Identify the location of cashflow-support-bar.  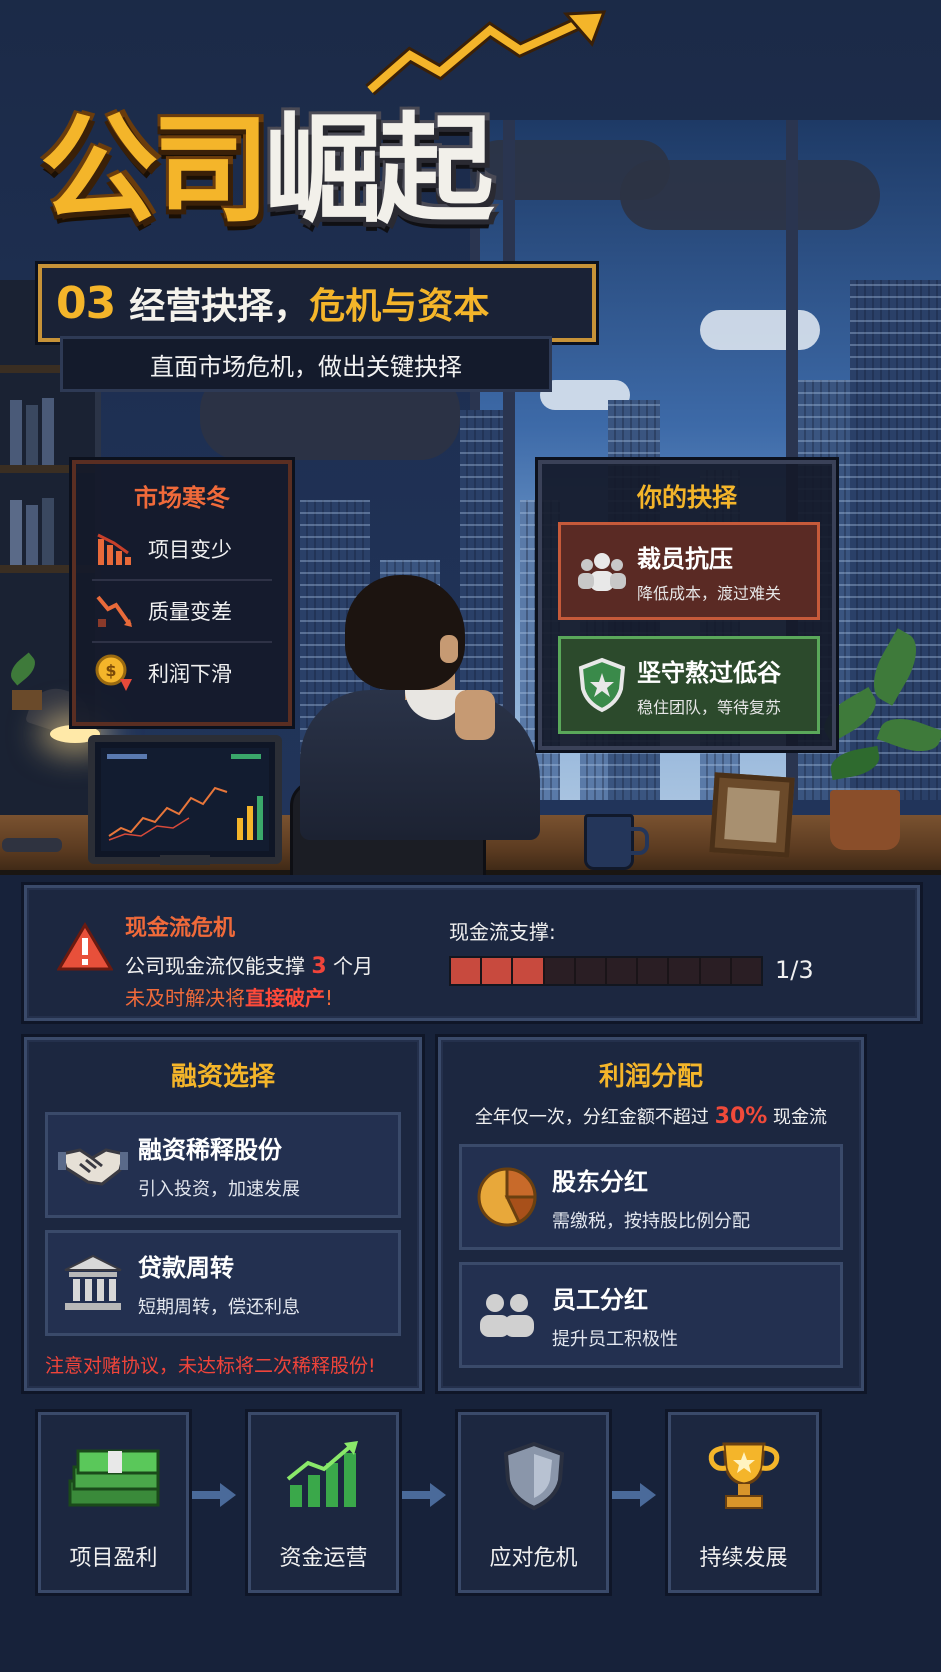
(606, 971).